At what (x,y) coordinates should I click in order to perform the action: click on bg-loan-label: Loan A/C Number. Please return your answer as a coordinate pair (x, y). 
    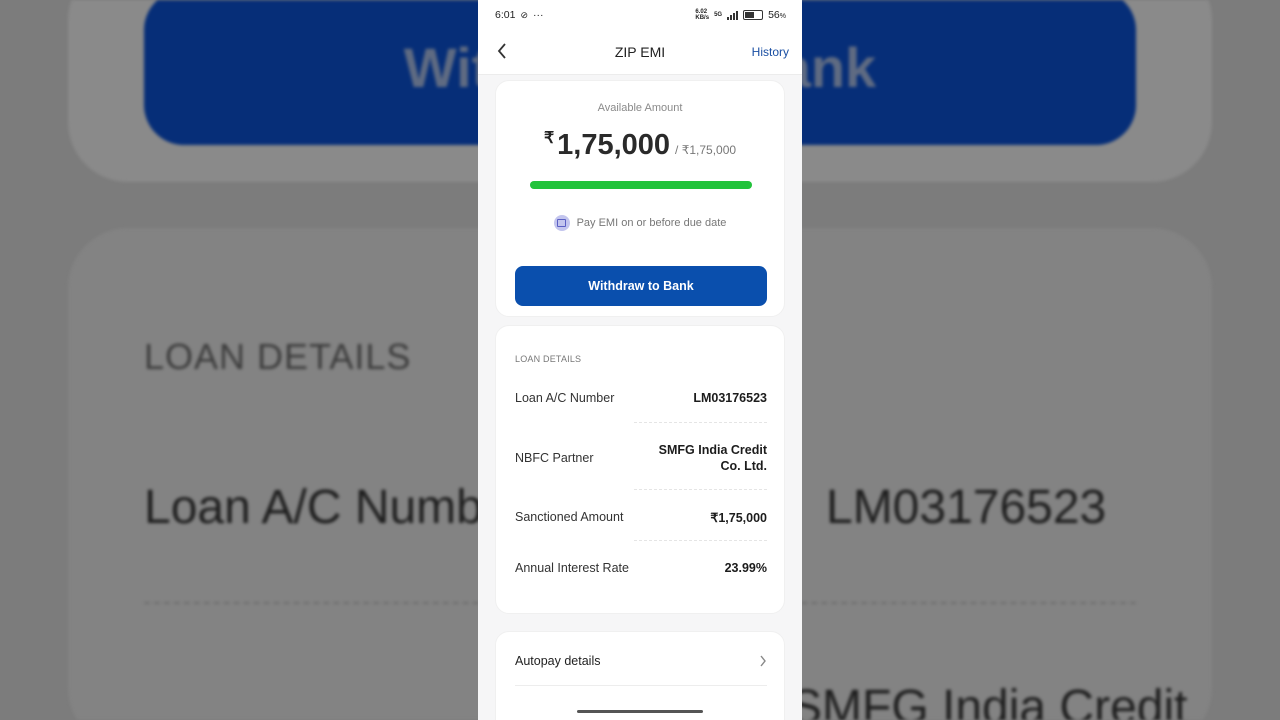
    Looking at the image, I should click on (335, 507).